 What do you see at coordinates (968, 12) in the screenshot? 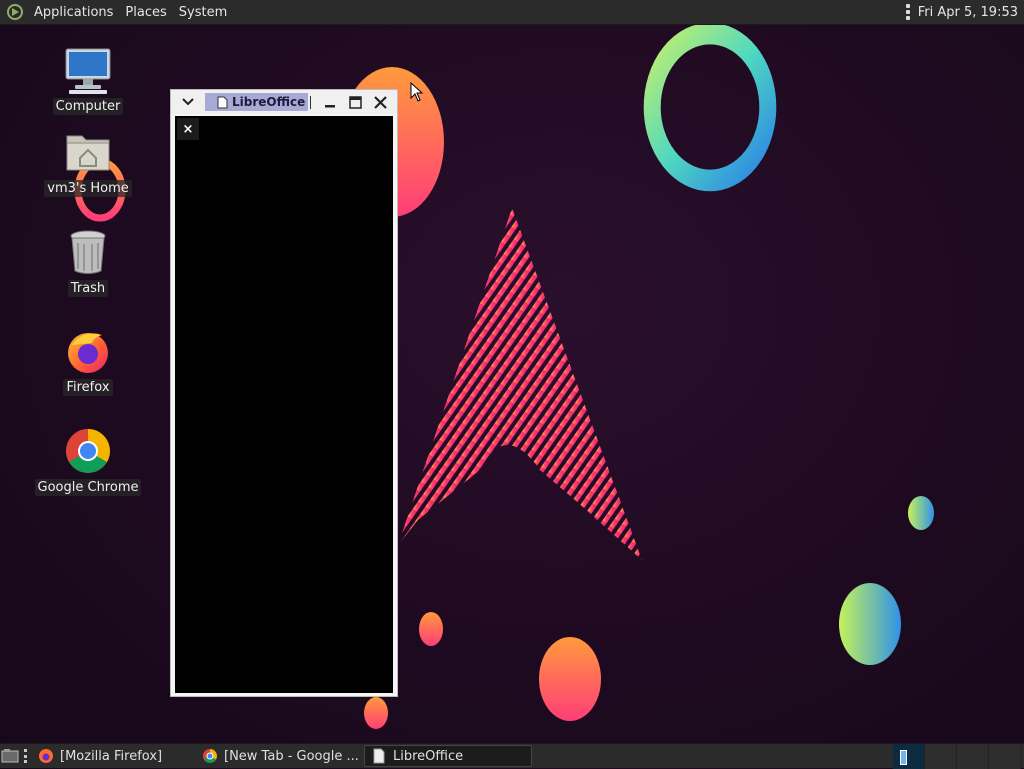
I see `clock: Fri Apr 5, 19:53` at bounding box center [968, 12].